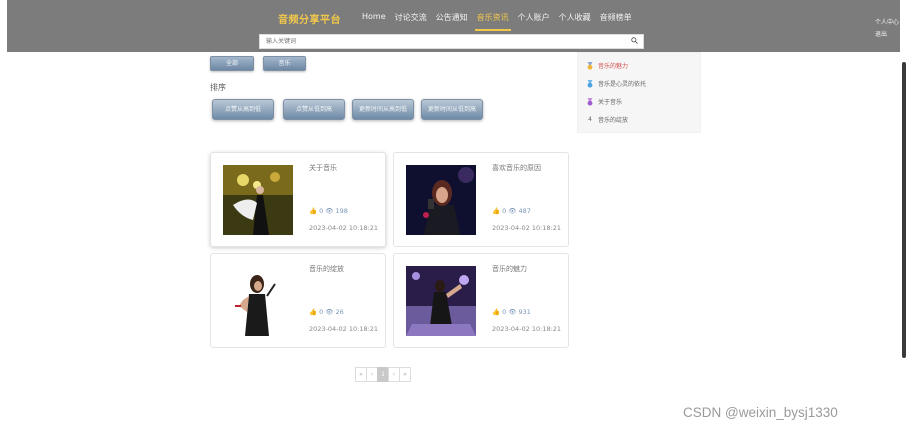 This screenshot has width=915, height=435. What do you see at coordinates (383, 109) in the screenshot?
I see `sort-time-desc-button: 更新时间从高到低` at bounding box center [383, 109].